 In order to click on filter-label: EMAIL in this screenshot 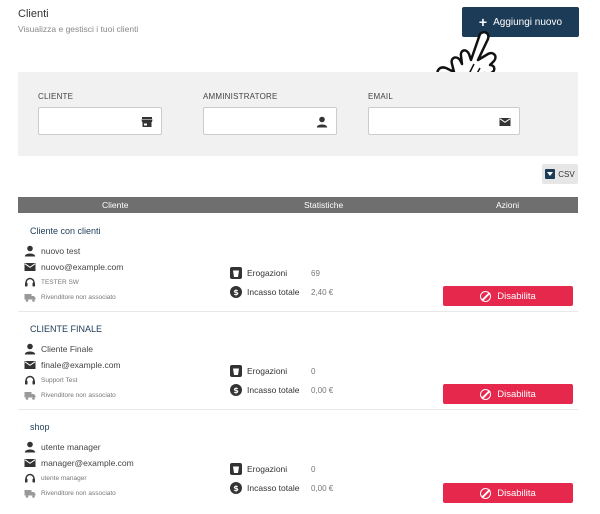, I will do `click(381, 96)`.